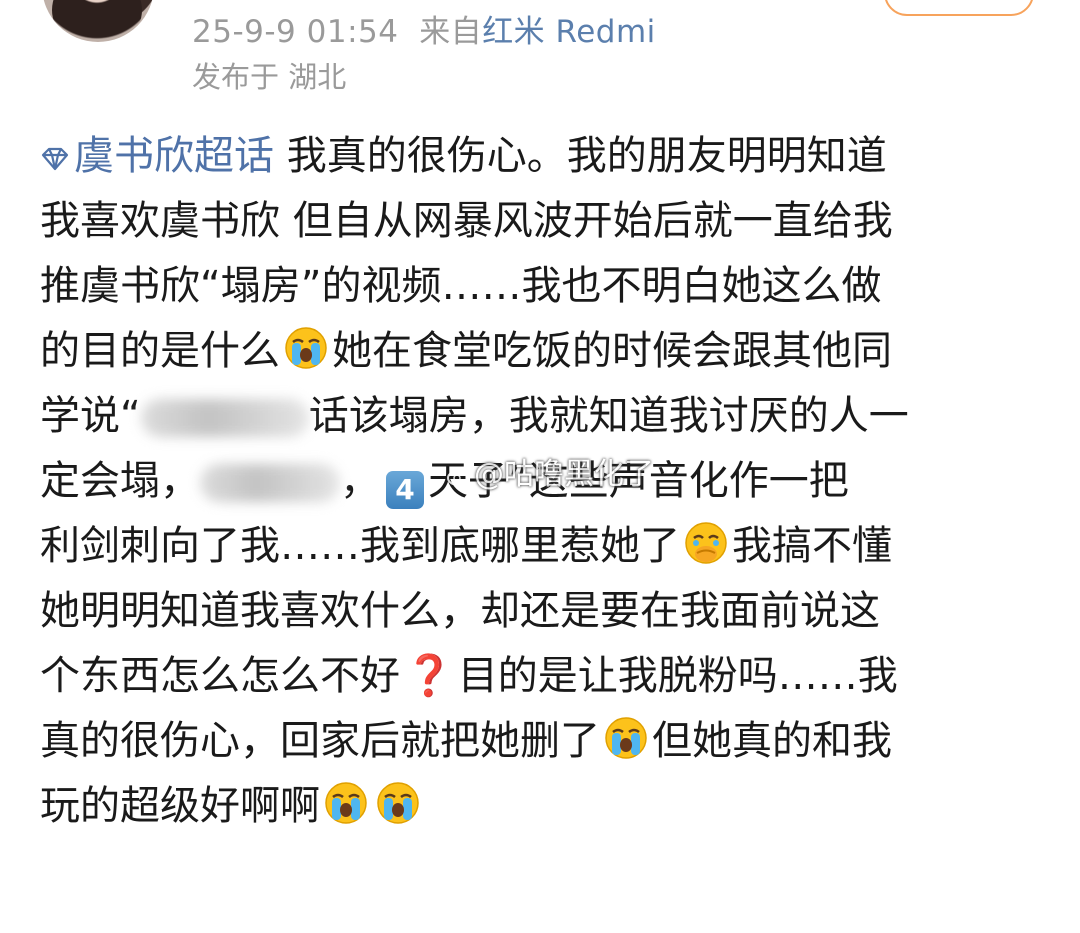  What do you see at coordinates (466, 221) in the screenshot?
I see `post-line: 我喜欢虞书欣 但自从网暴风波开始后就一直给我` at bounding box center [466, 221].